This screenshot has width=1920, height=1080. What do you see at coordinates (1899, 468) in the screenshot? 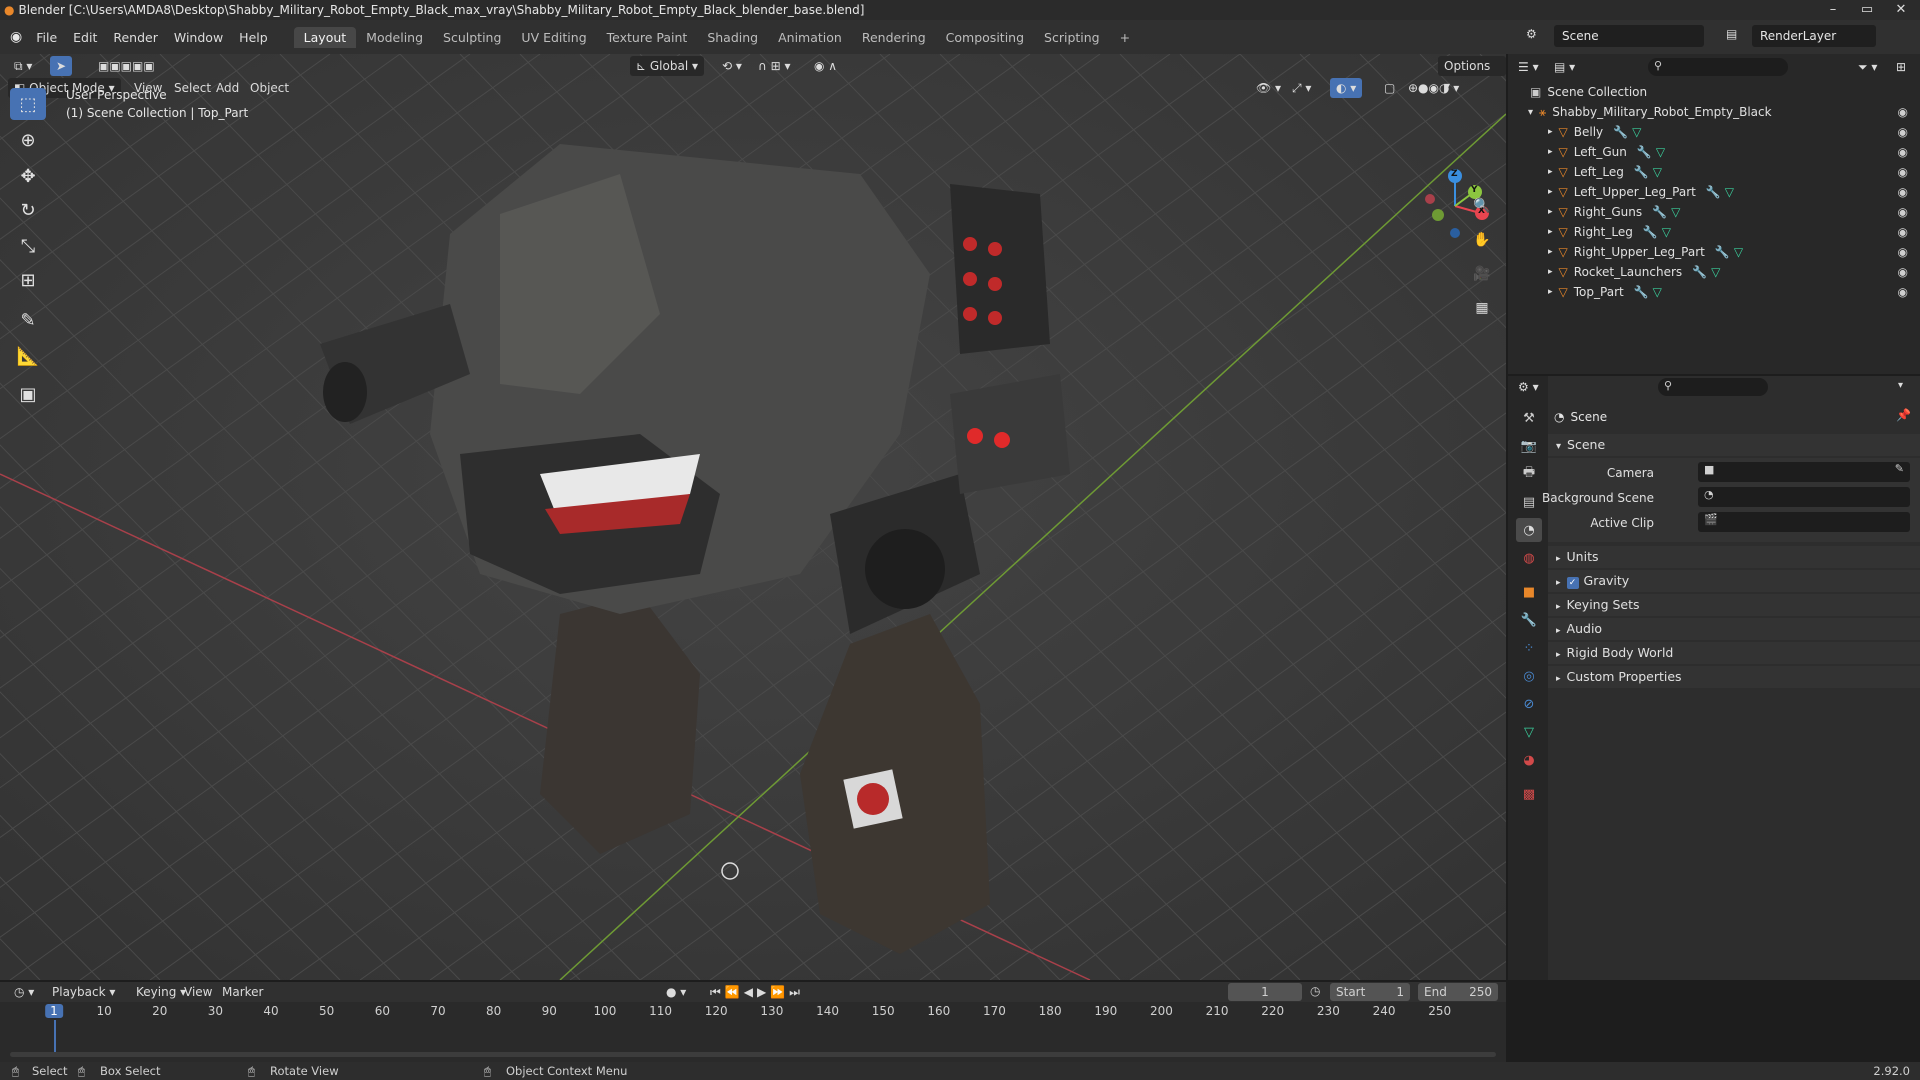
I see `eyedropper-icon: ✎` at bounding box center [1899, 468].